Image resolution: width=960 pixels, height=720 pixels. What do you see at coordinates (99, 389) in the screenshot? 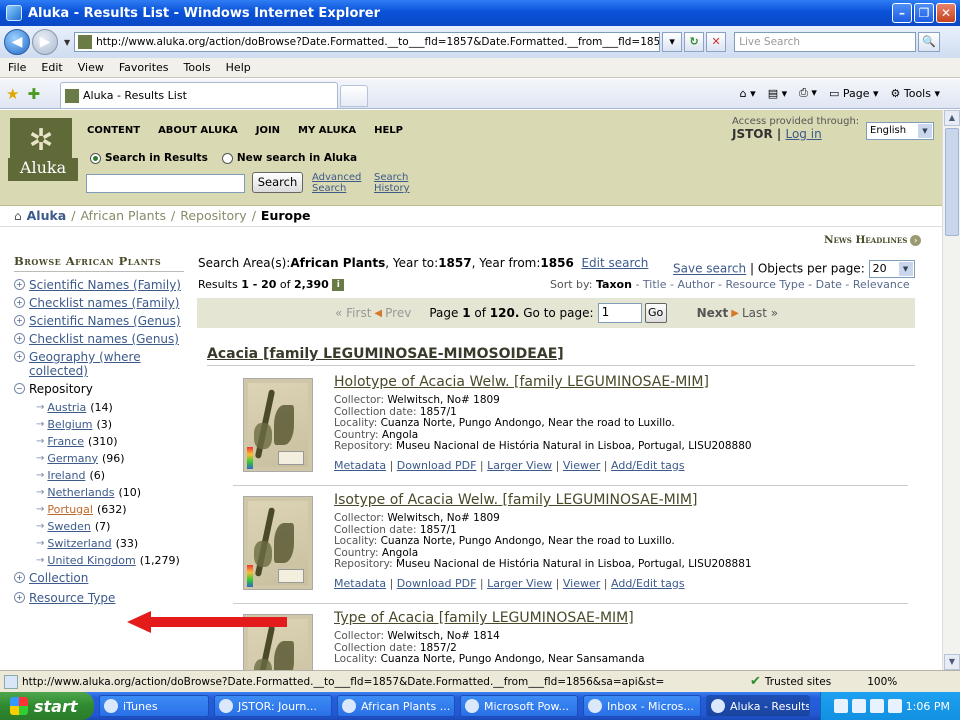
I see `sidebar-item-repository: − Repository` at bounding box center [99, 389].